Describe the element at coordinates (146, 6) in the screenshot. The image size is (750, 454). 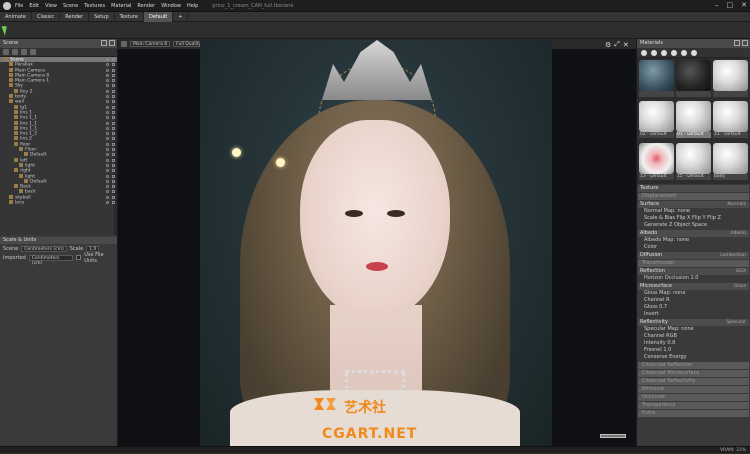
I see `menu-item: Render` at that location.